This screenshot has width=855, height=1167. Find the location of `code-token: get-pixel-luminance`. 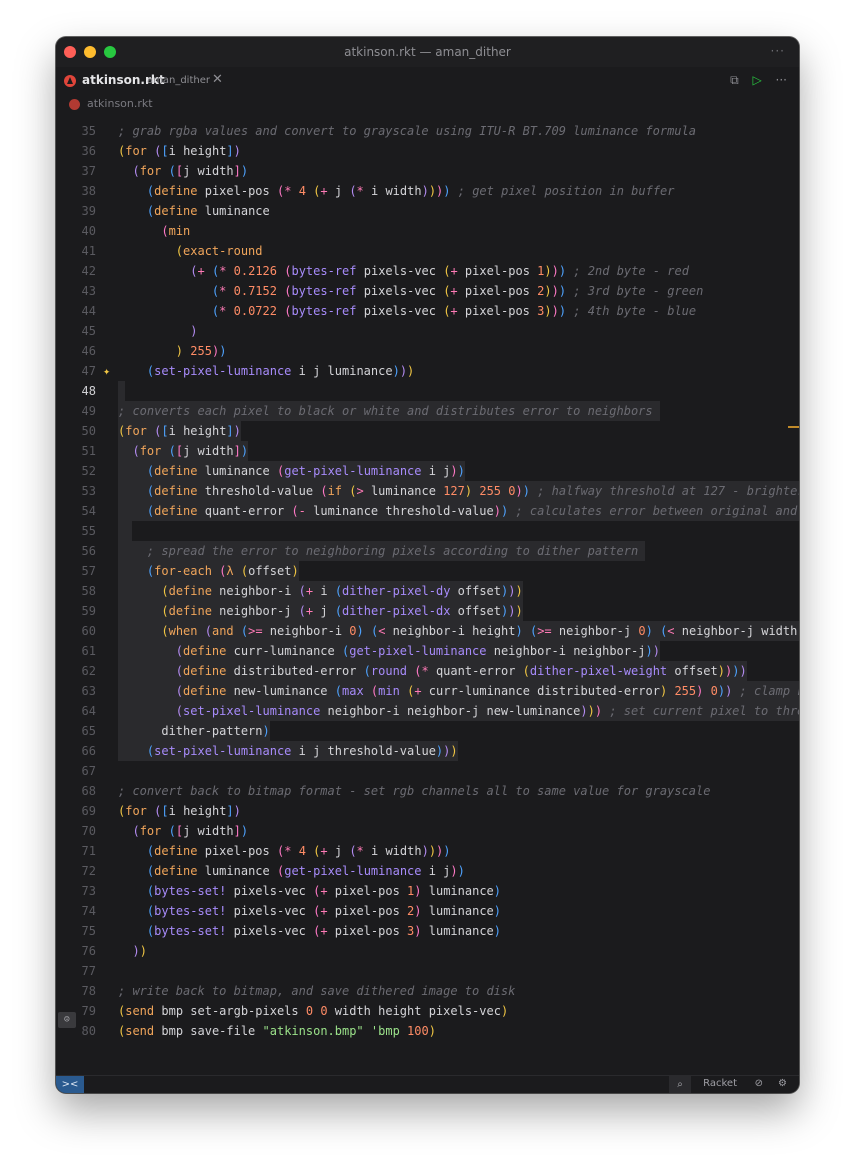

code-token: get-pixel-luminance is located at coordinates (353, 471).